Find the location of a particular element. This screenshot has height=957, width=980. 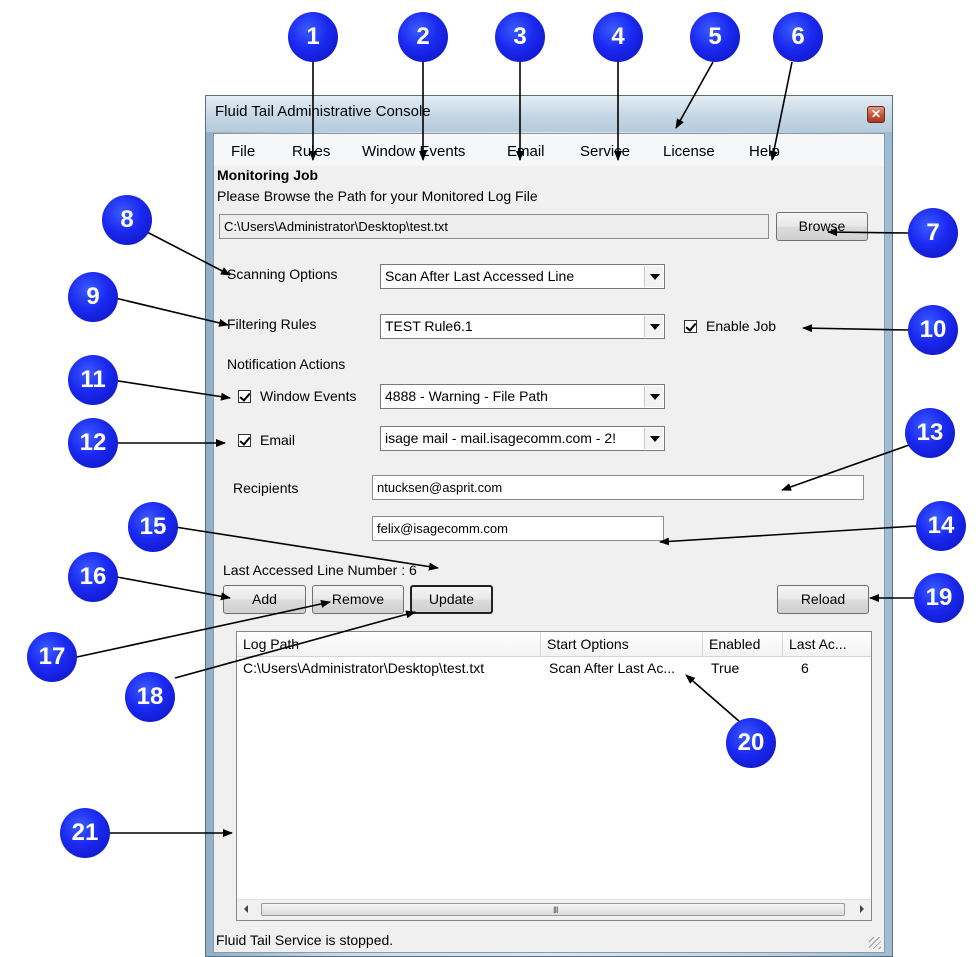

callout-14: 14 is located at coordinates (941, 526).